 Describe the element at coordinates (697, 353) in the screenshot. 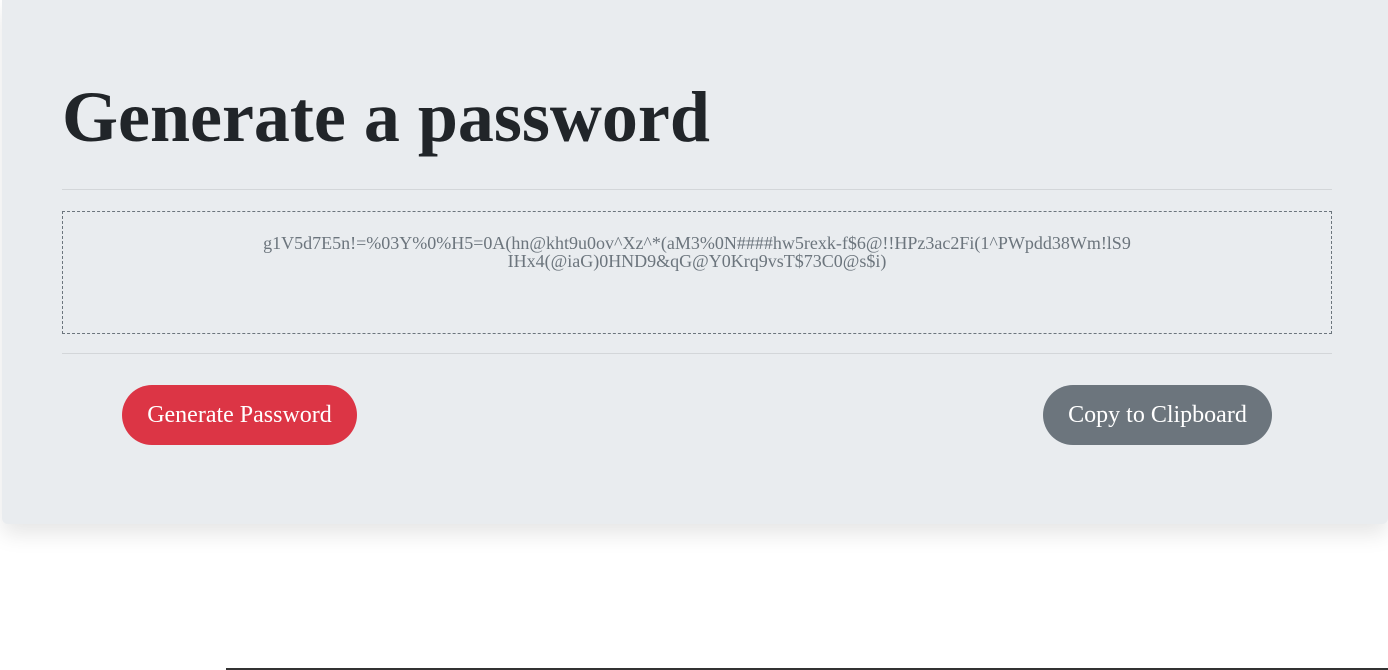

I see `divider-bottom` at that location.